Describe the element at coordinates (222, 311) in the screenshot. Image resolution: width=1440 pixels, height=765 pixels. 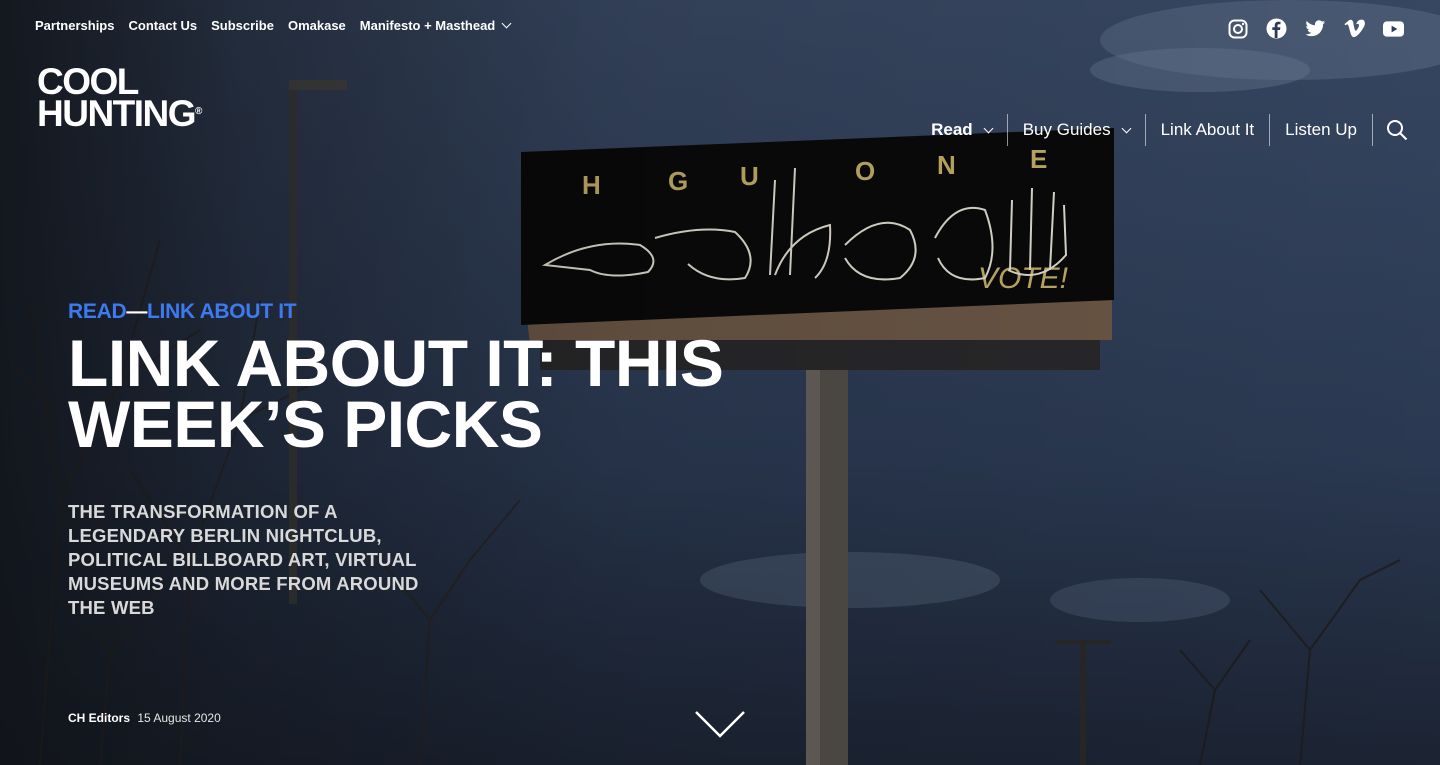
I see `breadcrumb-link-about-it: LINK ABOUT IT` at that location.